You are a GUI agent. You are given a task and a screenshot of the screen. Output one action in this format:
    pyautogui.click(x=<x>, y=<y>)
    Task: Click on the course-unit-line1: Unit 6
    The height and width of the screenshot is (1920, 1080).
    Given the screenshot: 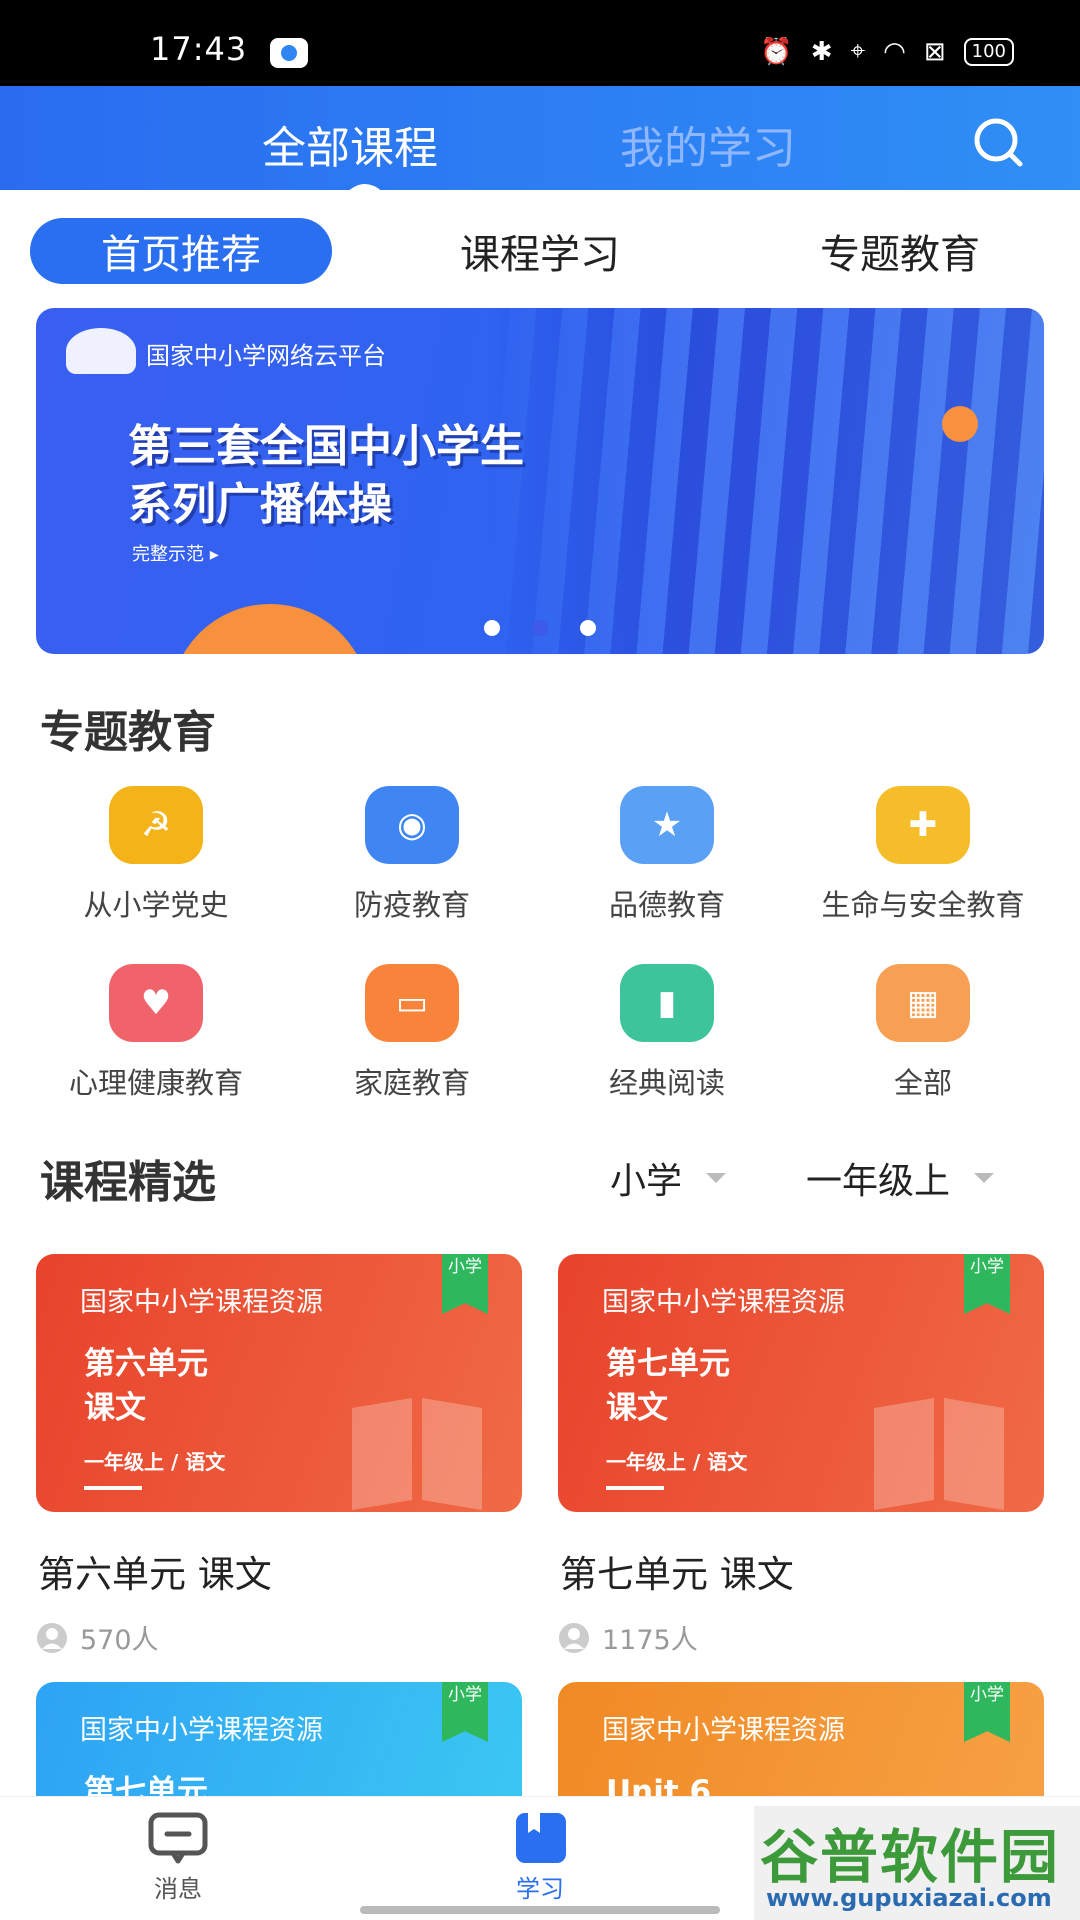 What is the action you would take?
    pyautogui.click(x=659, y=1785)
    